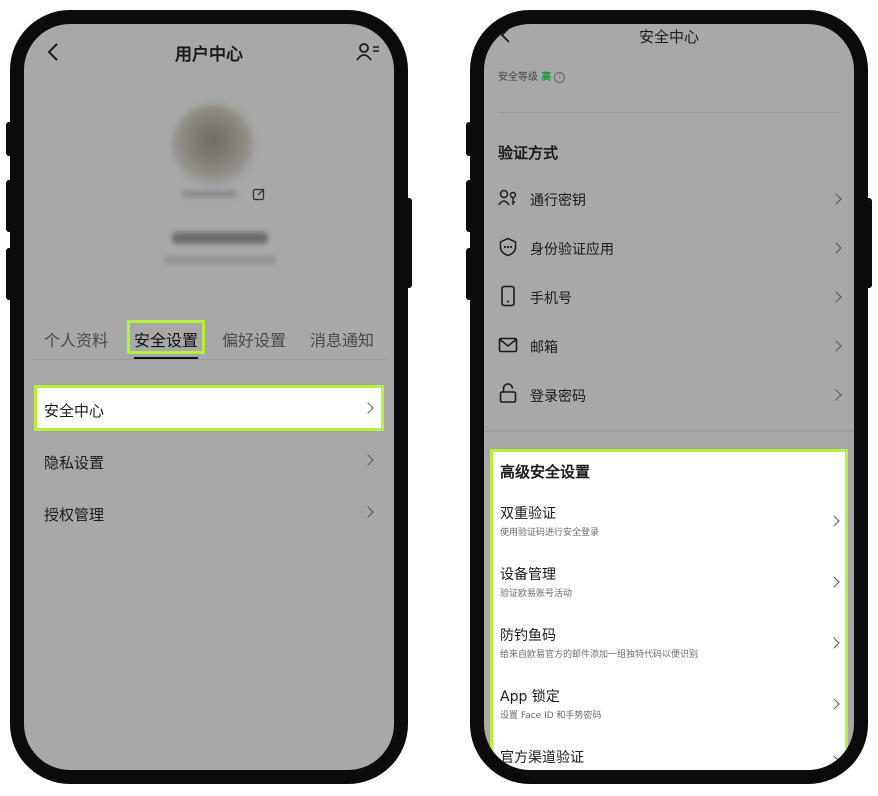  What do you see at coordinates (560, 77) in the screenshot?
I see `info-icon: i` at bounding box center [560, 77].